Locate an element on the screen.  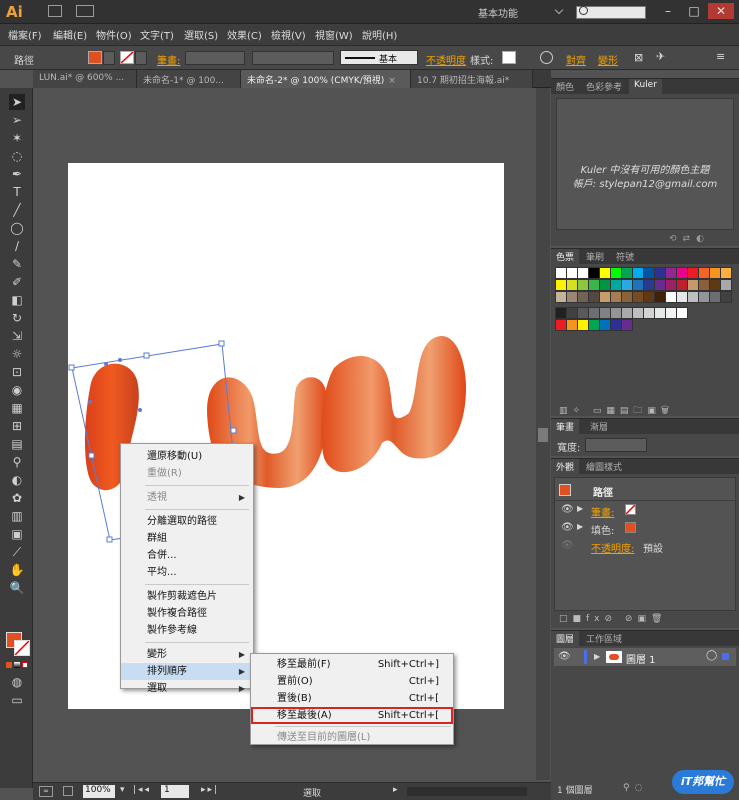
menu-effect: 效果(C) is located at coordinates (244, 34).